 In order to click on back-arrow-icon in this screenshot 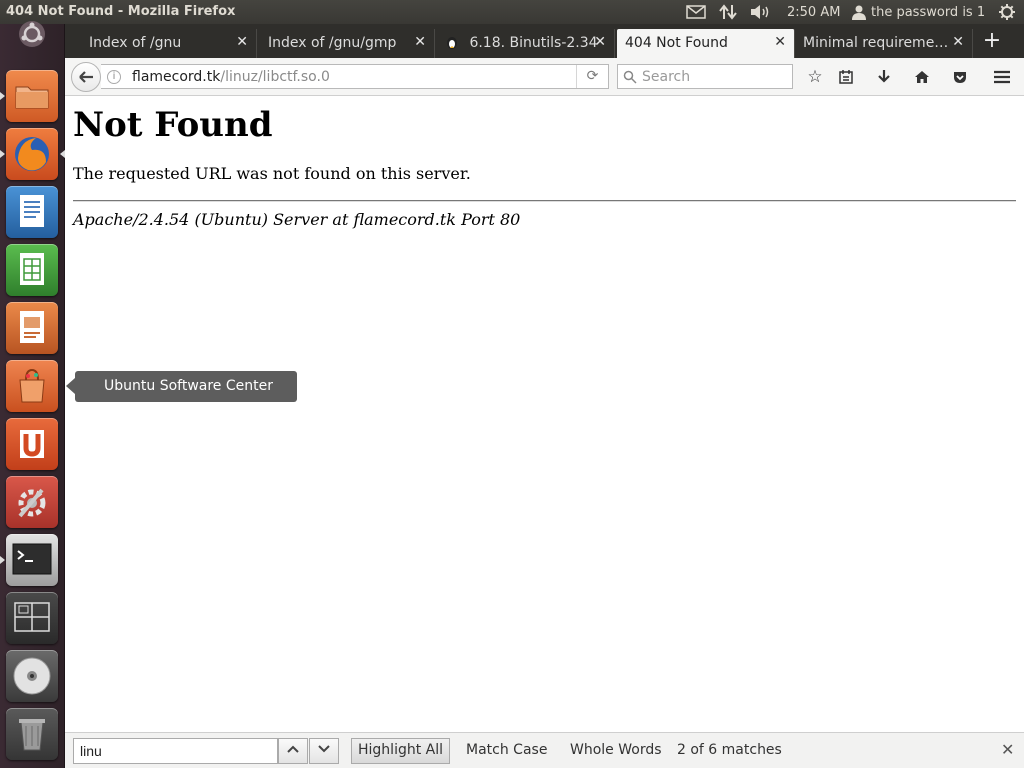, I will do `click(86, 77)`.